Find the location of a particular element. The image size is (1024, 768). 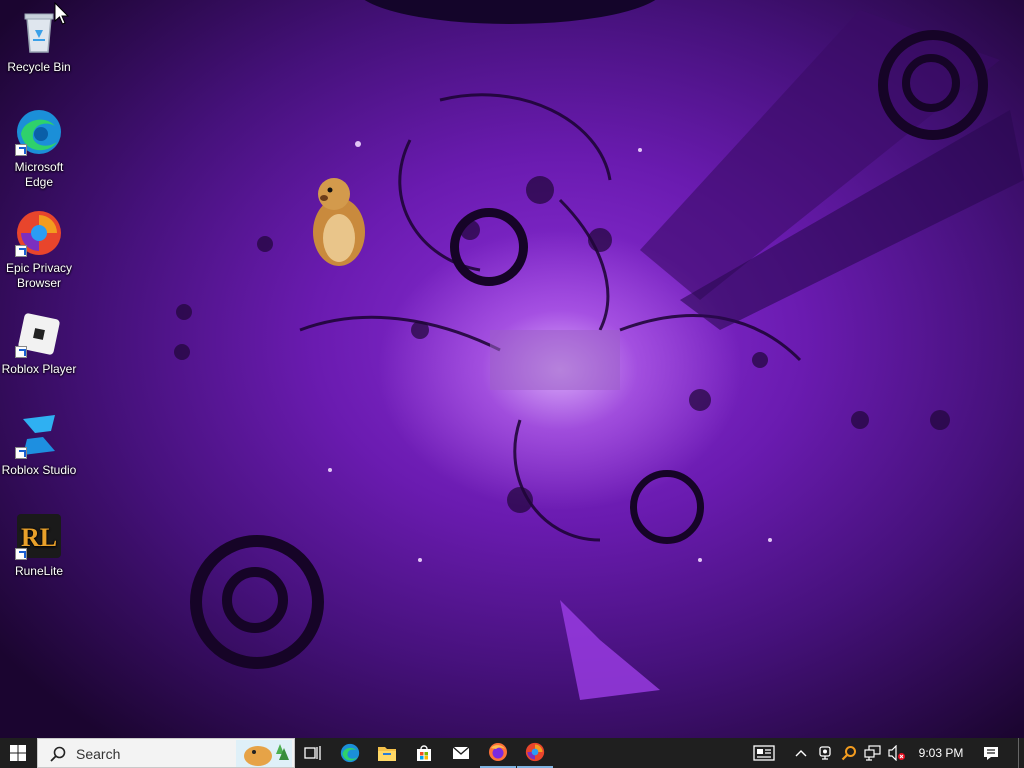

taskbar-app-file-explorer is located at coordinates (387, 753).